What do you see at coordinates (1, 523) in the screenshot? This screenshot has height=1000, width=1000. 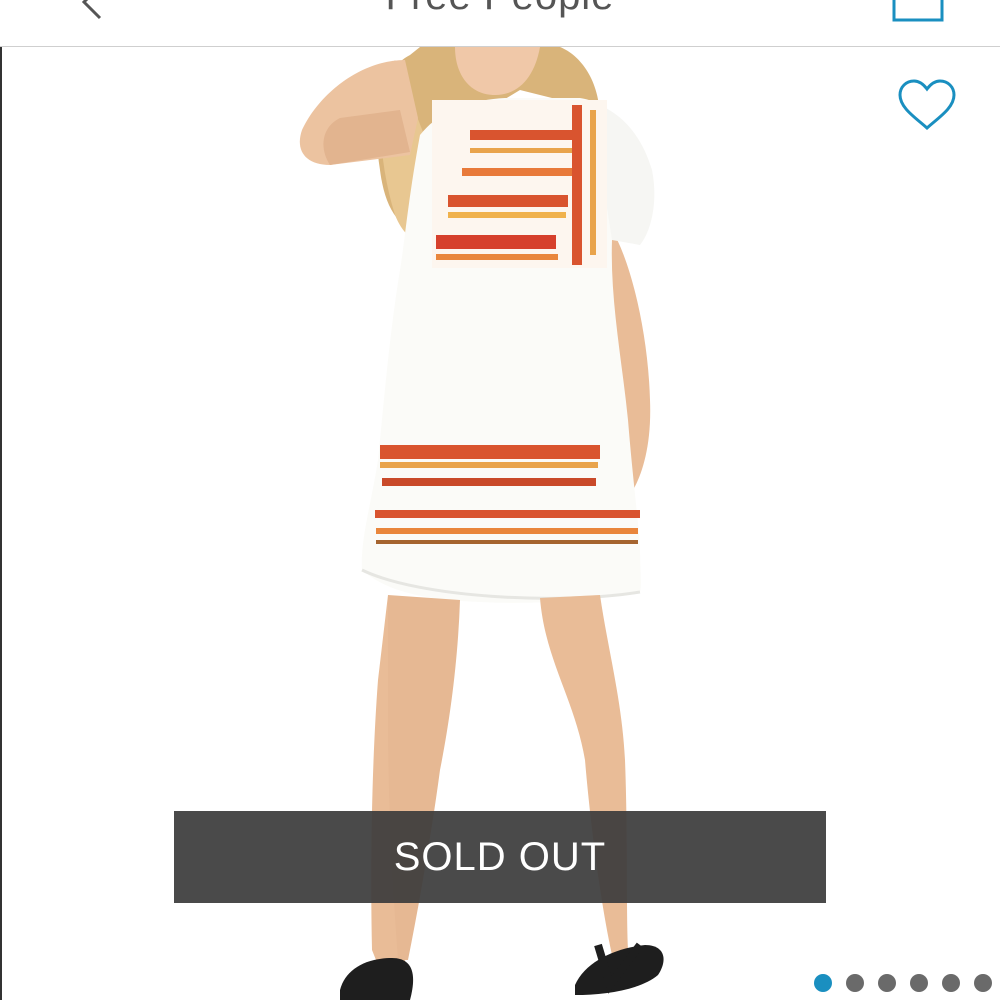 I see `screen-edge` at bounding box center [1, 523].